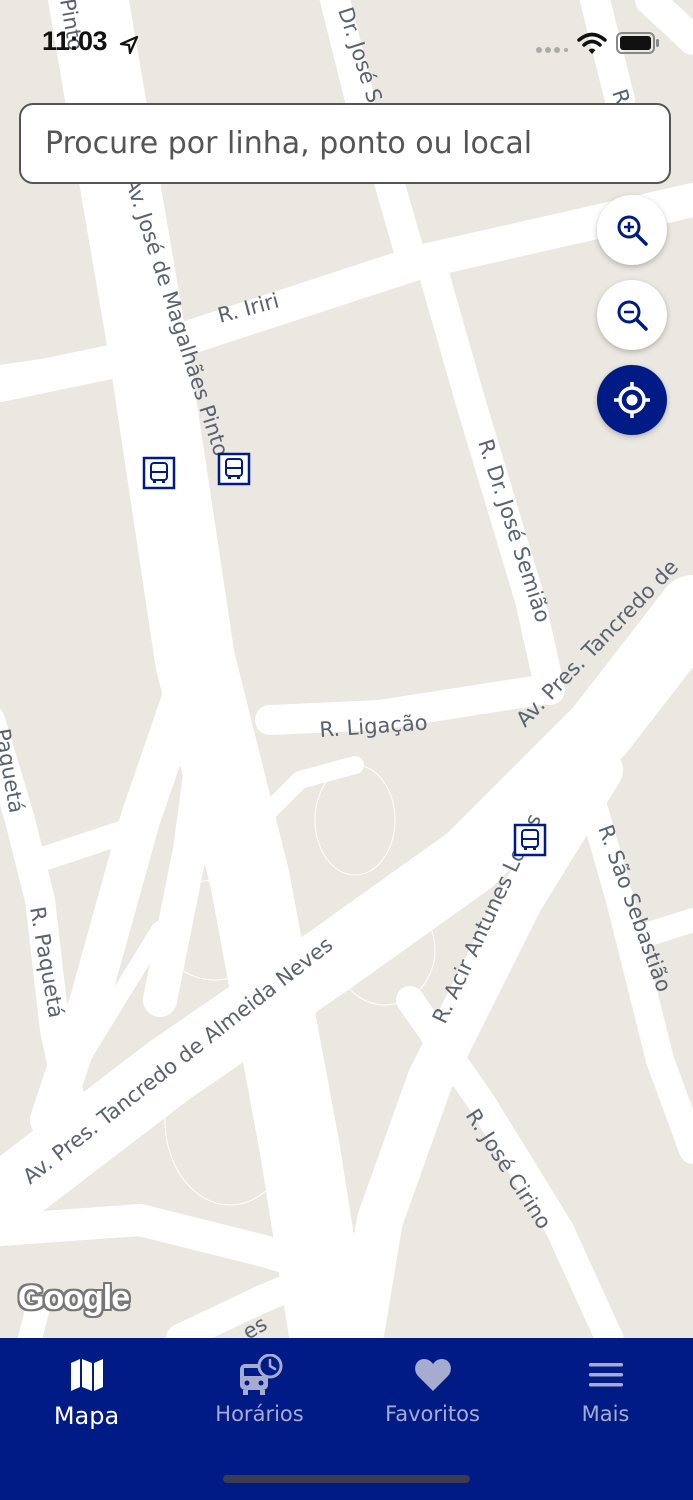 Image resolution: width=693 pixels, height=1500 pixels. Describe the element at coordinates (637, 43) in the screenshot. I see `battery-icon` at that location.